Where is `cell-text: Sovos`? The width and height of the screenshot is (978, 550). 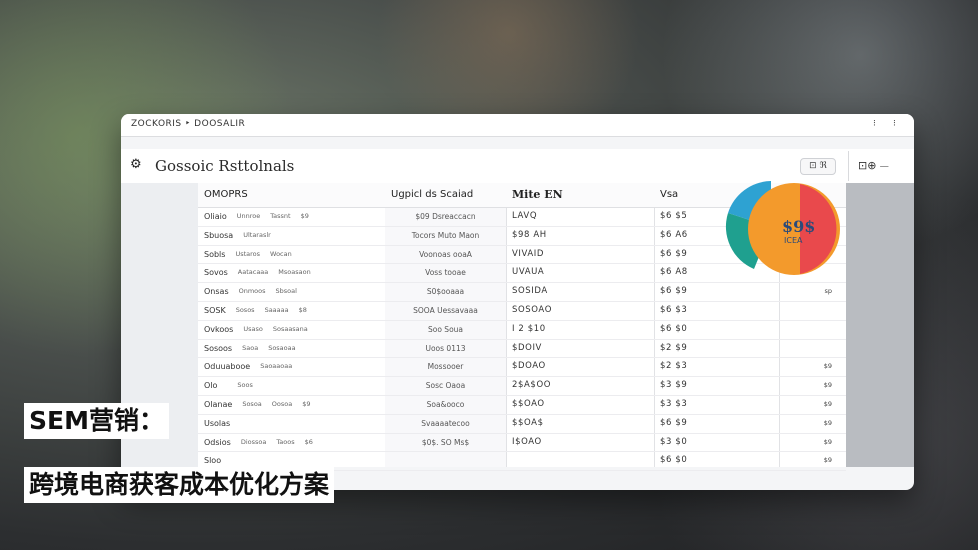
cell-text: Sovos is located at coordinates (216, 273).